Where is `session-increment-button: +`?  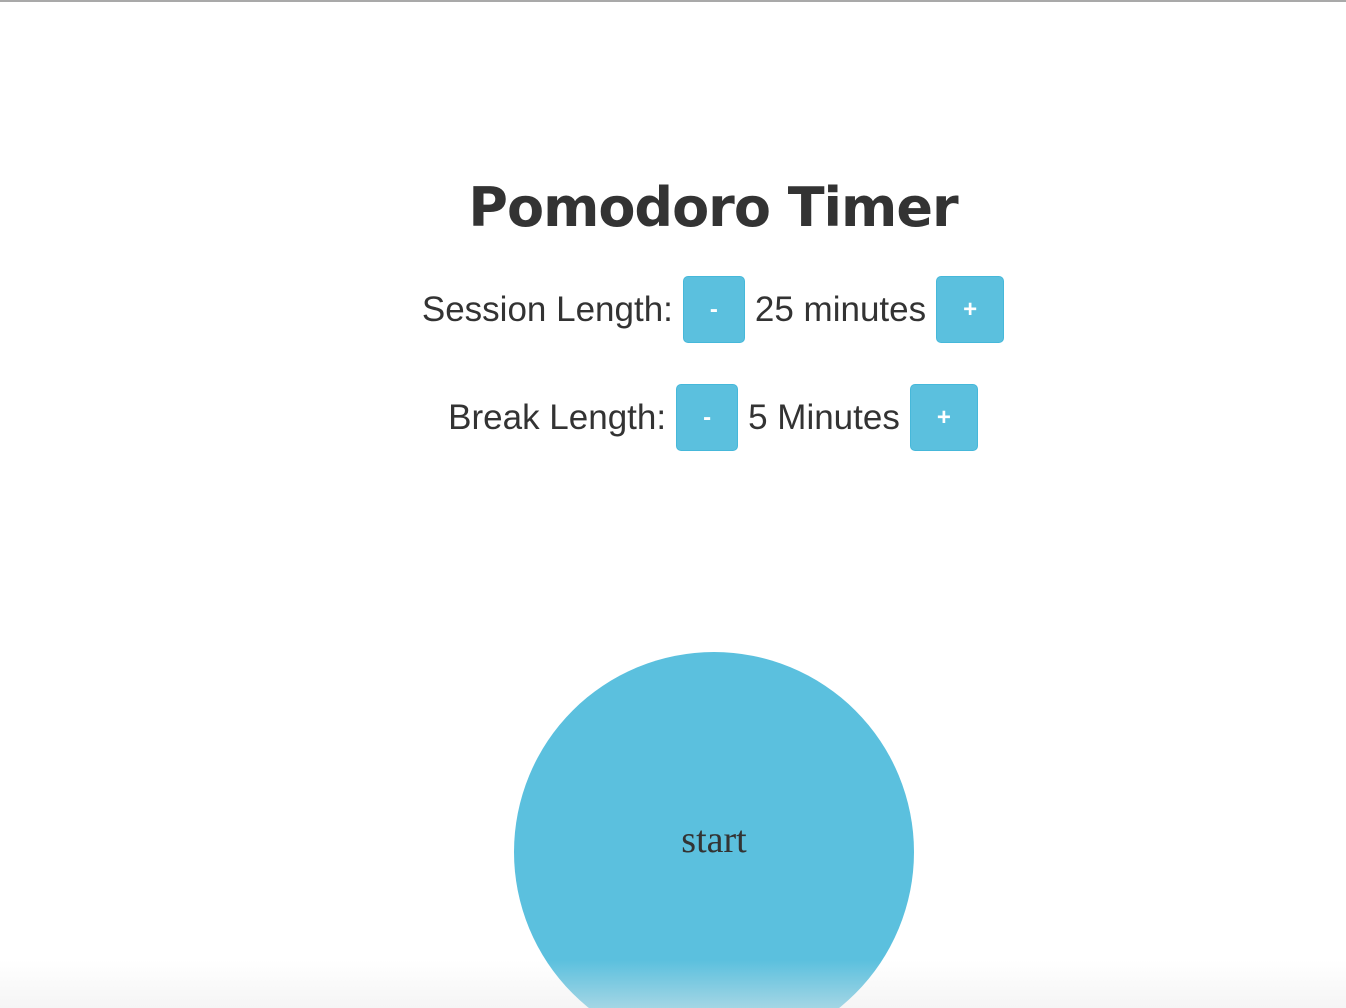 session-increment-button: + is located at coordinates (970, 309).